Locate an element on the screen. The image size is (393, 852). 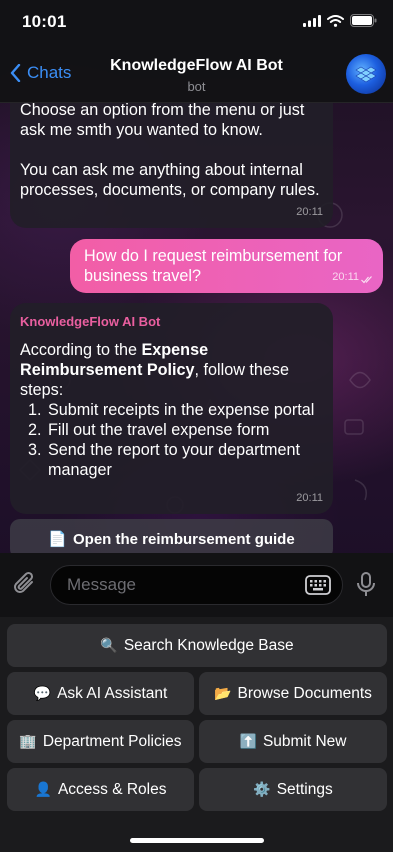
status-bar: 10:01 is located at coordinates (196, 23).